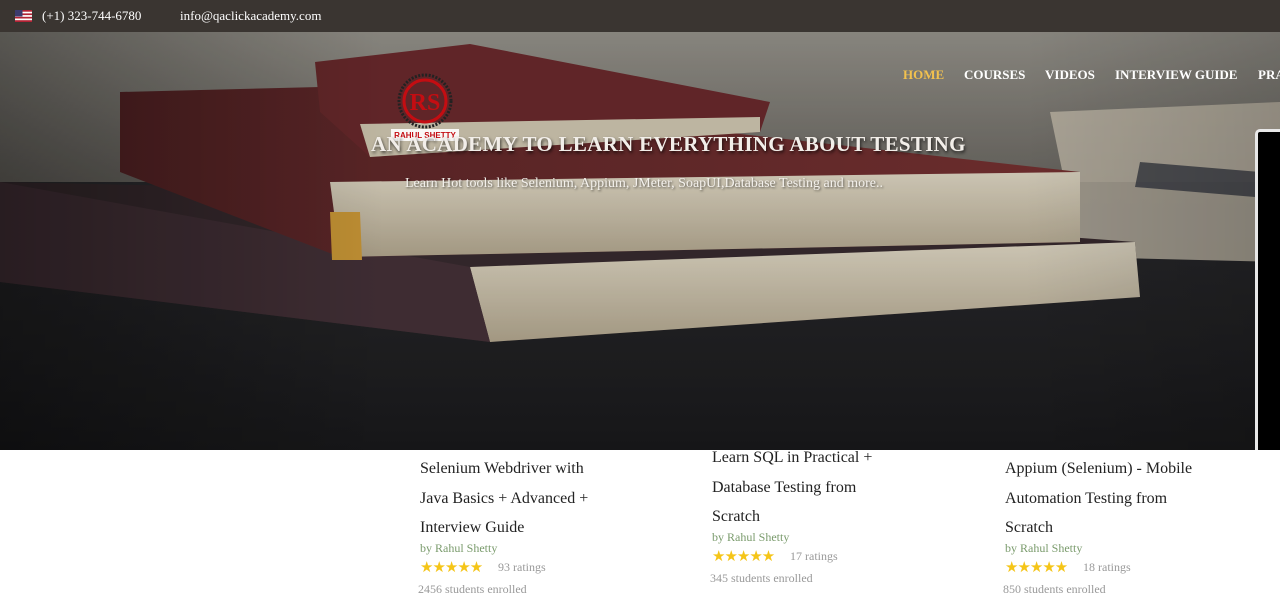  I want to click on course-title-line: Appium (Selenium) - Mobile, so click(1099, 468).